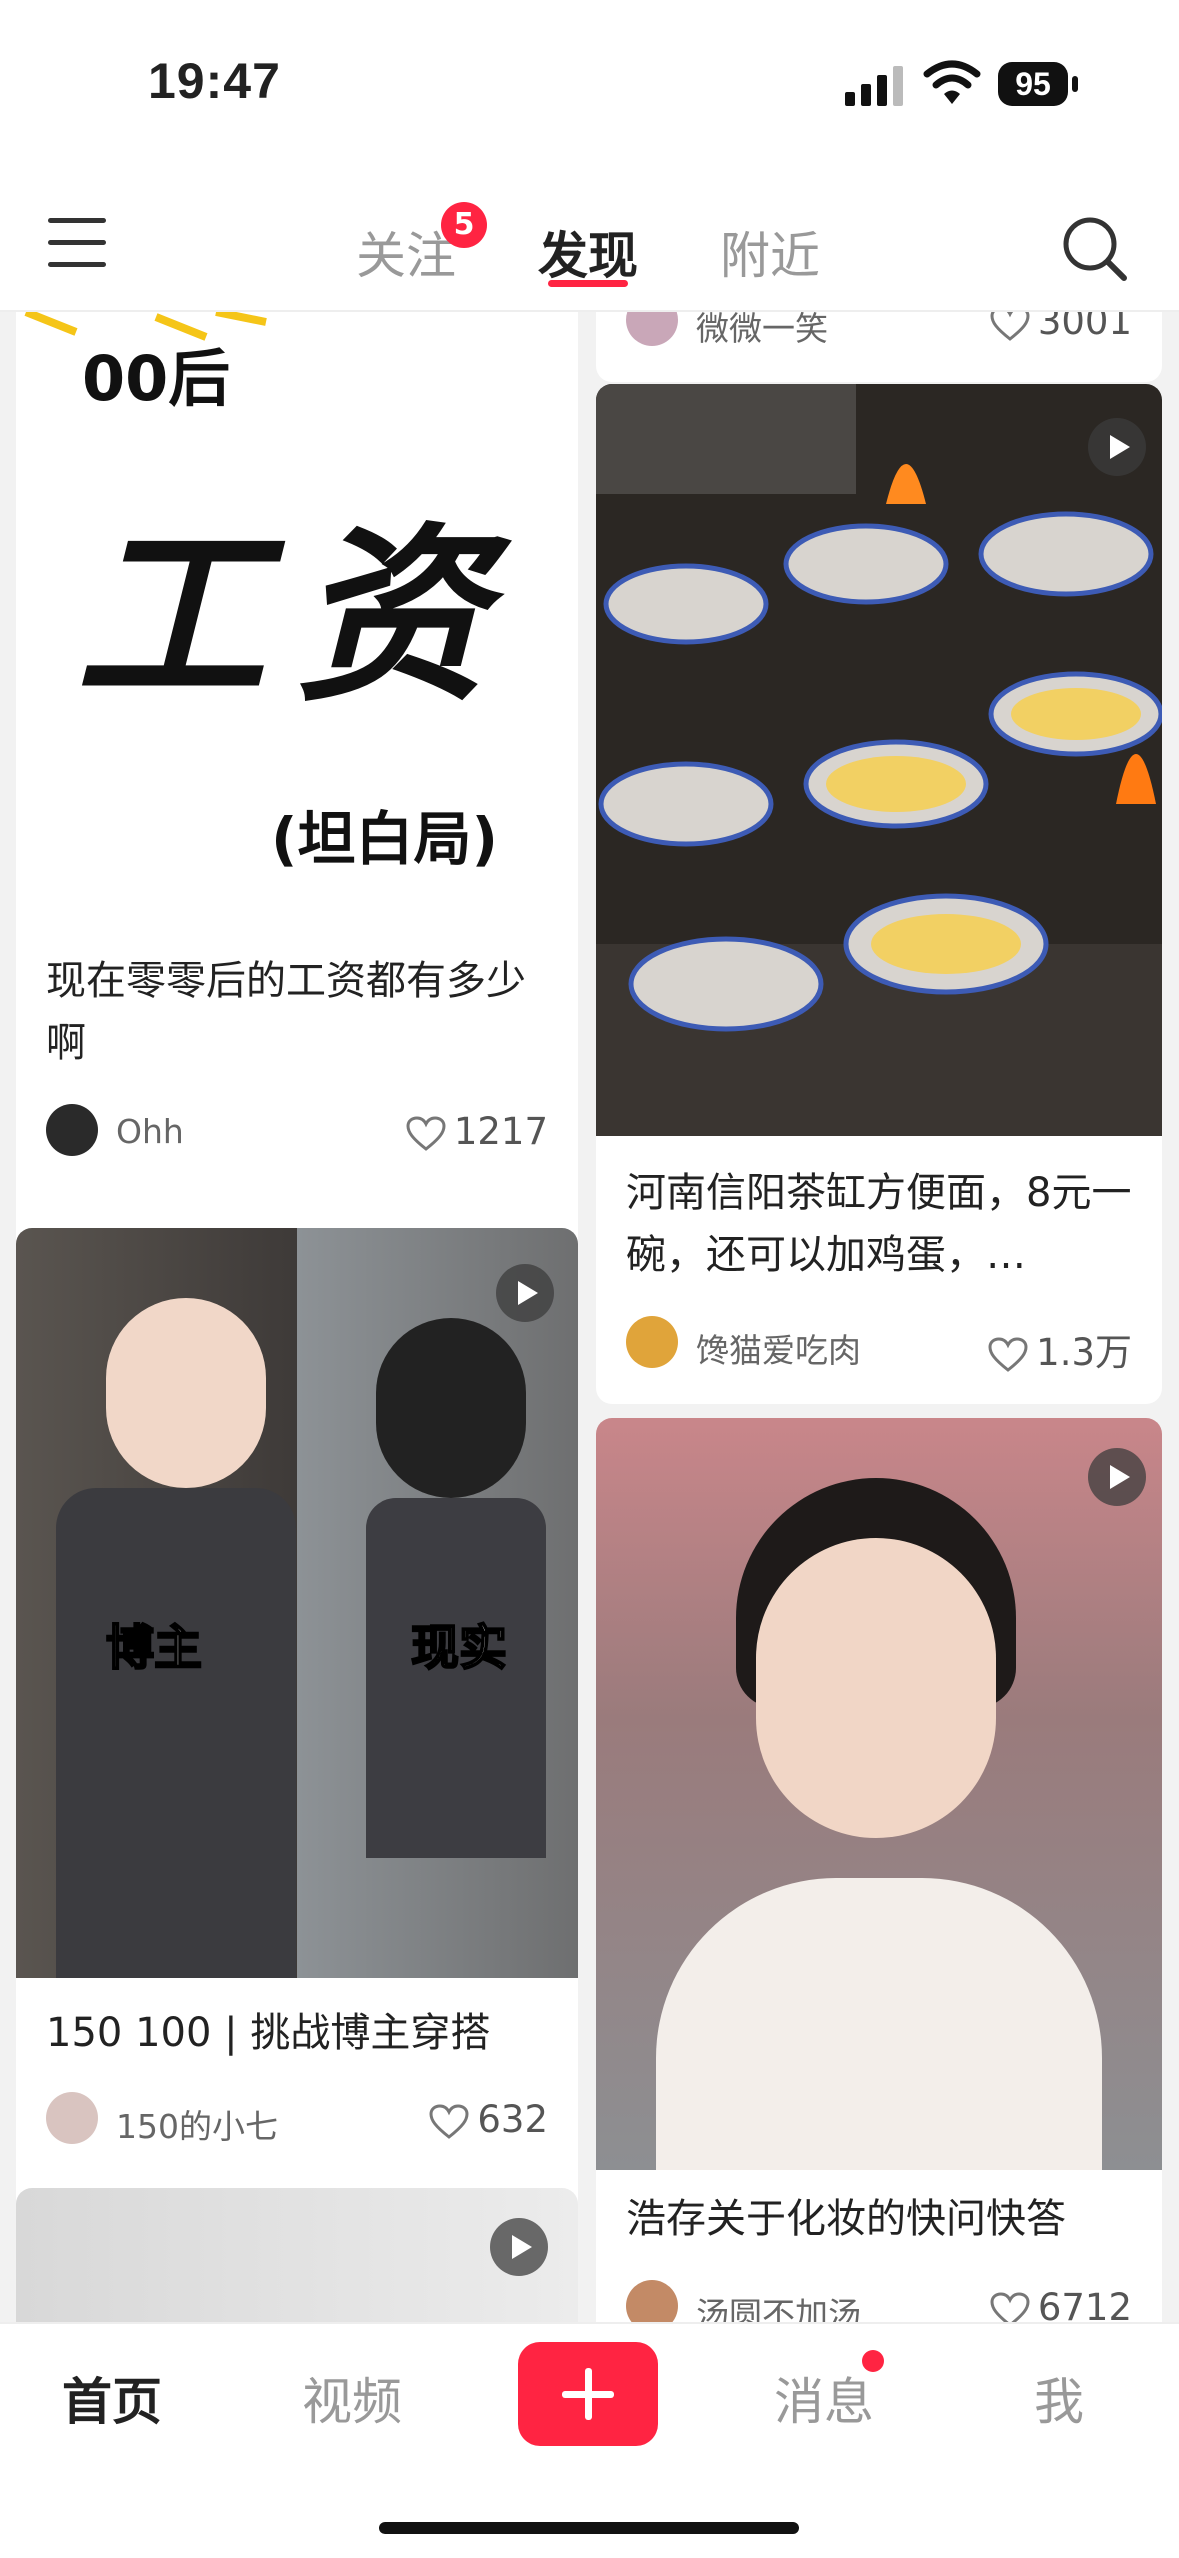 The height and width of the screenshot is (2558, 1179). I want to click on person-right-head, so click(451, 1408).